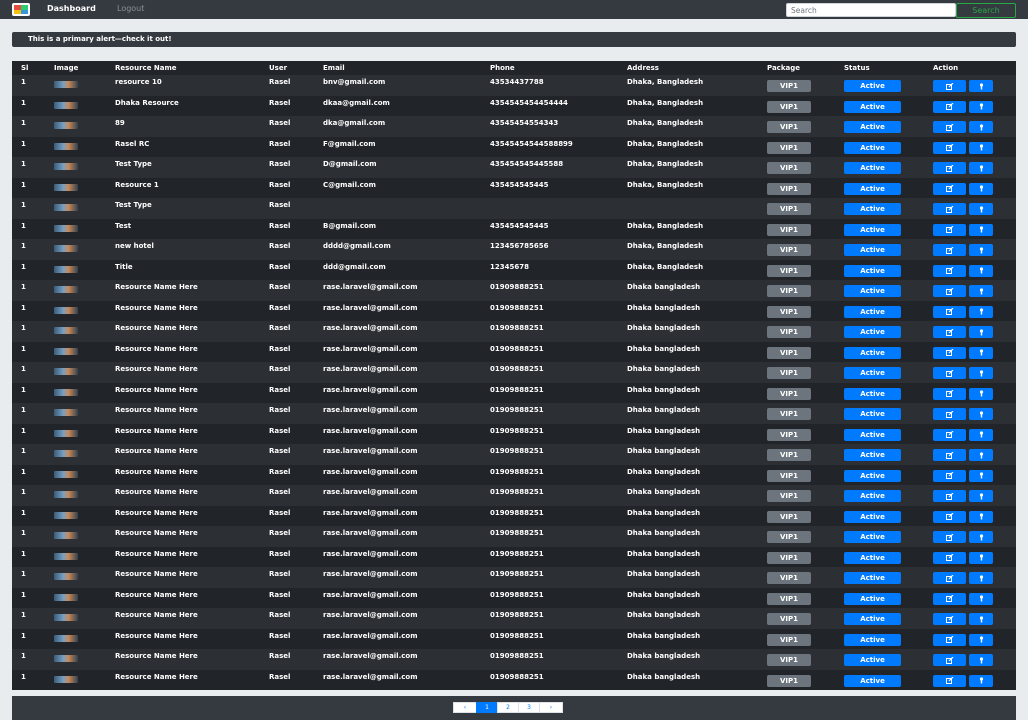 This screenshot has width=1028, height=720. What do you see at coordinates (986, 10) in the screenshot?
I see `search-button: Search` at bounding box center [986, 10].